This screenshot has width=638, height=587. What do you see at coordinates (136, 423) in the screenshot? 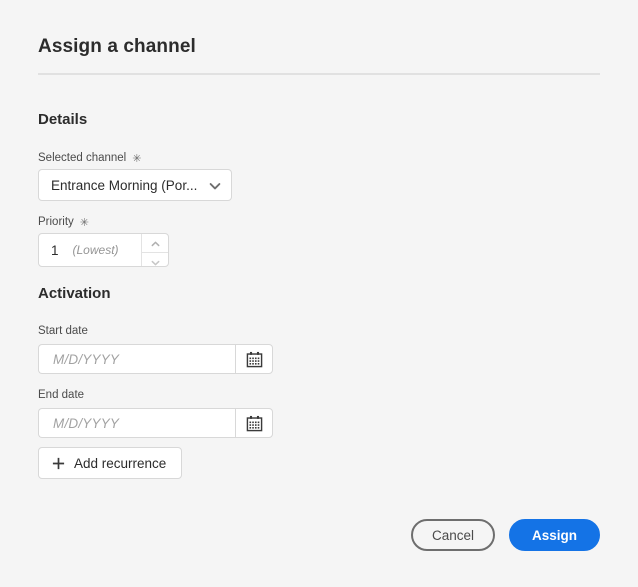
I see `end-date-input: M/D/YYYY` at bounding box center [136, 423].